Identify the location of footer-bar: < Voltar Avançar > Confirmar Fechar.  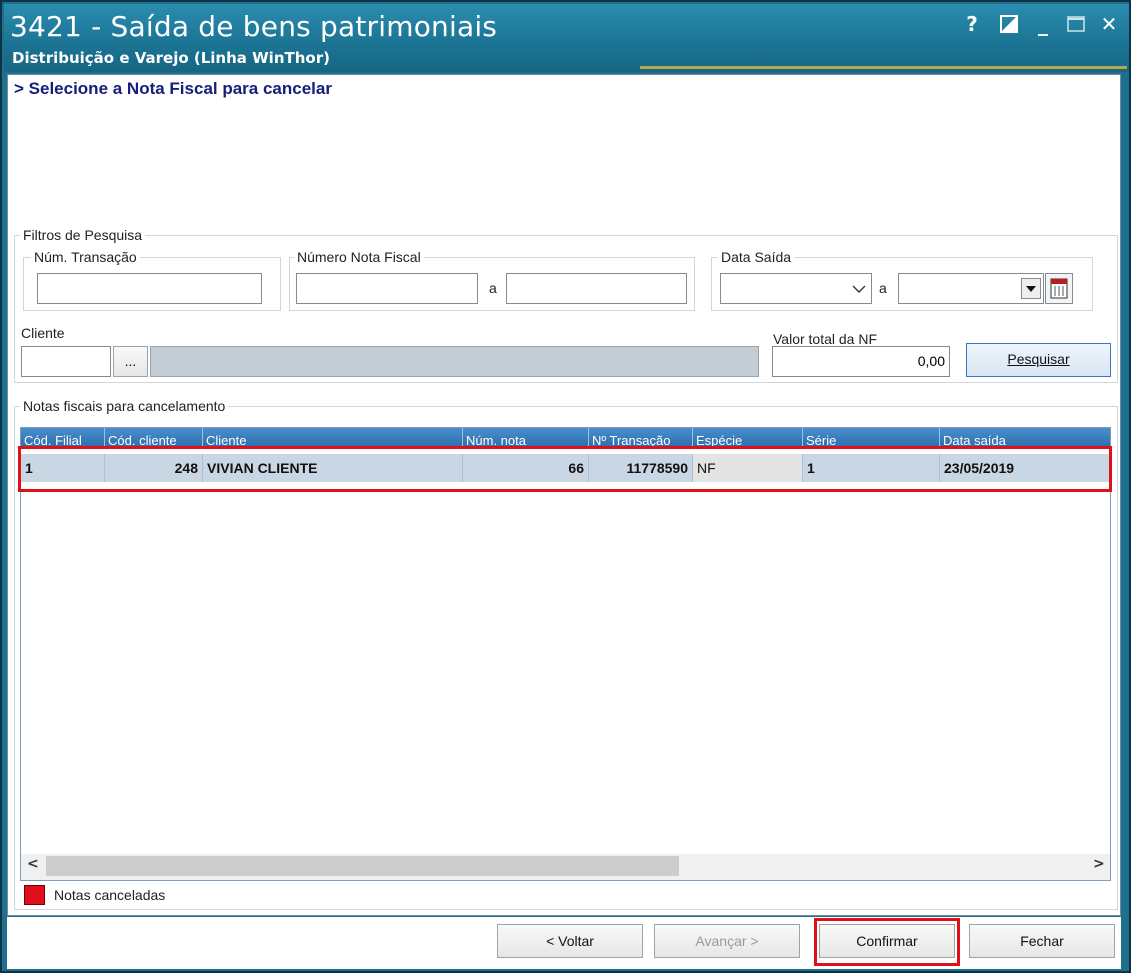
(564, 943).